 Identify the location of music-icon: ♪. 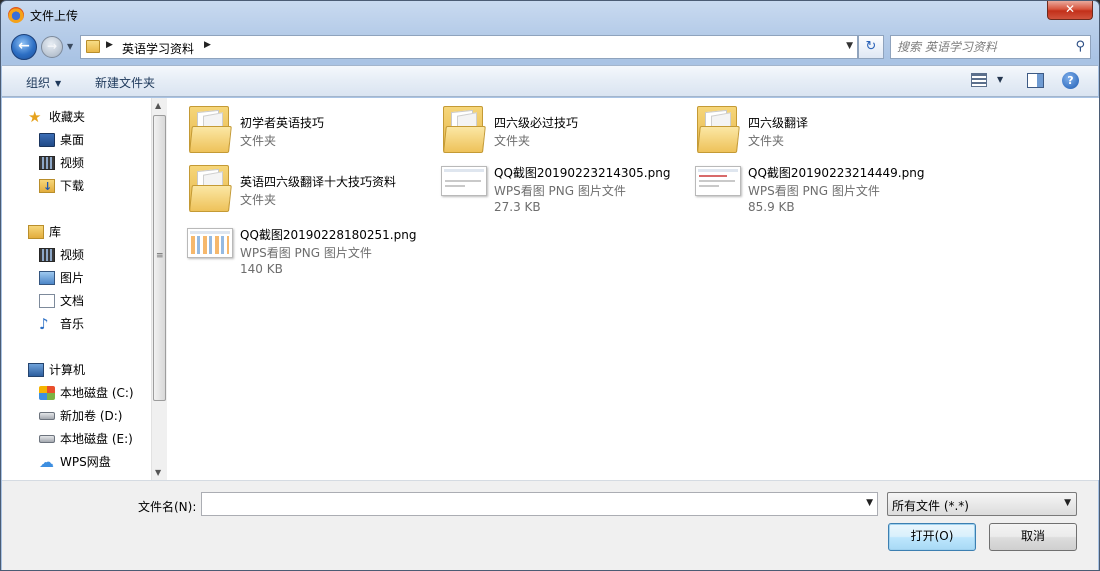
(44, 324).